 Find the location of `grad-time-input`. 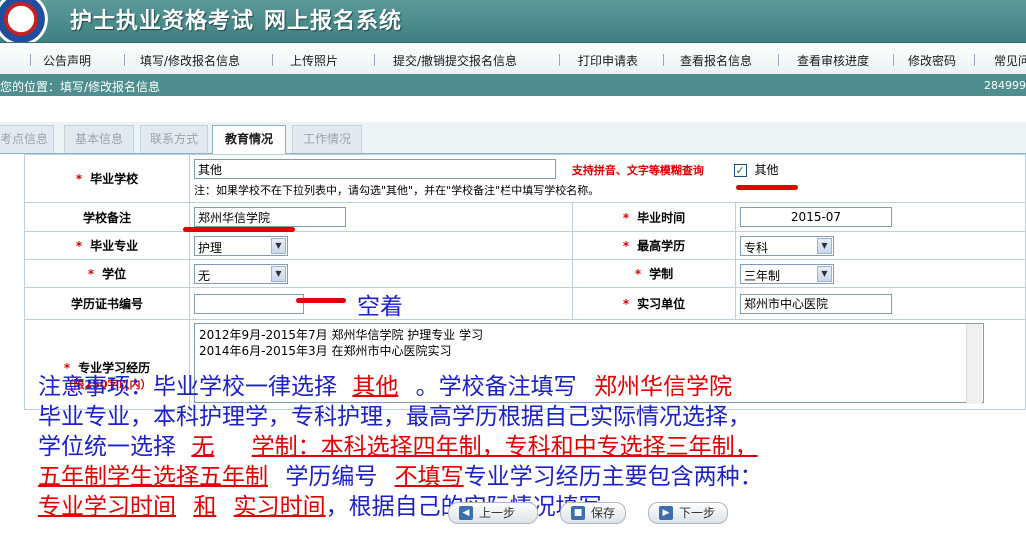

grad-time-input is located at coordinates (816, 217).